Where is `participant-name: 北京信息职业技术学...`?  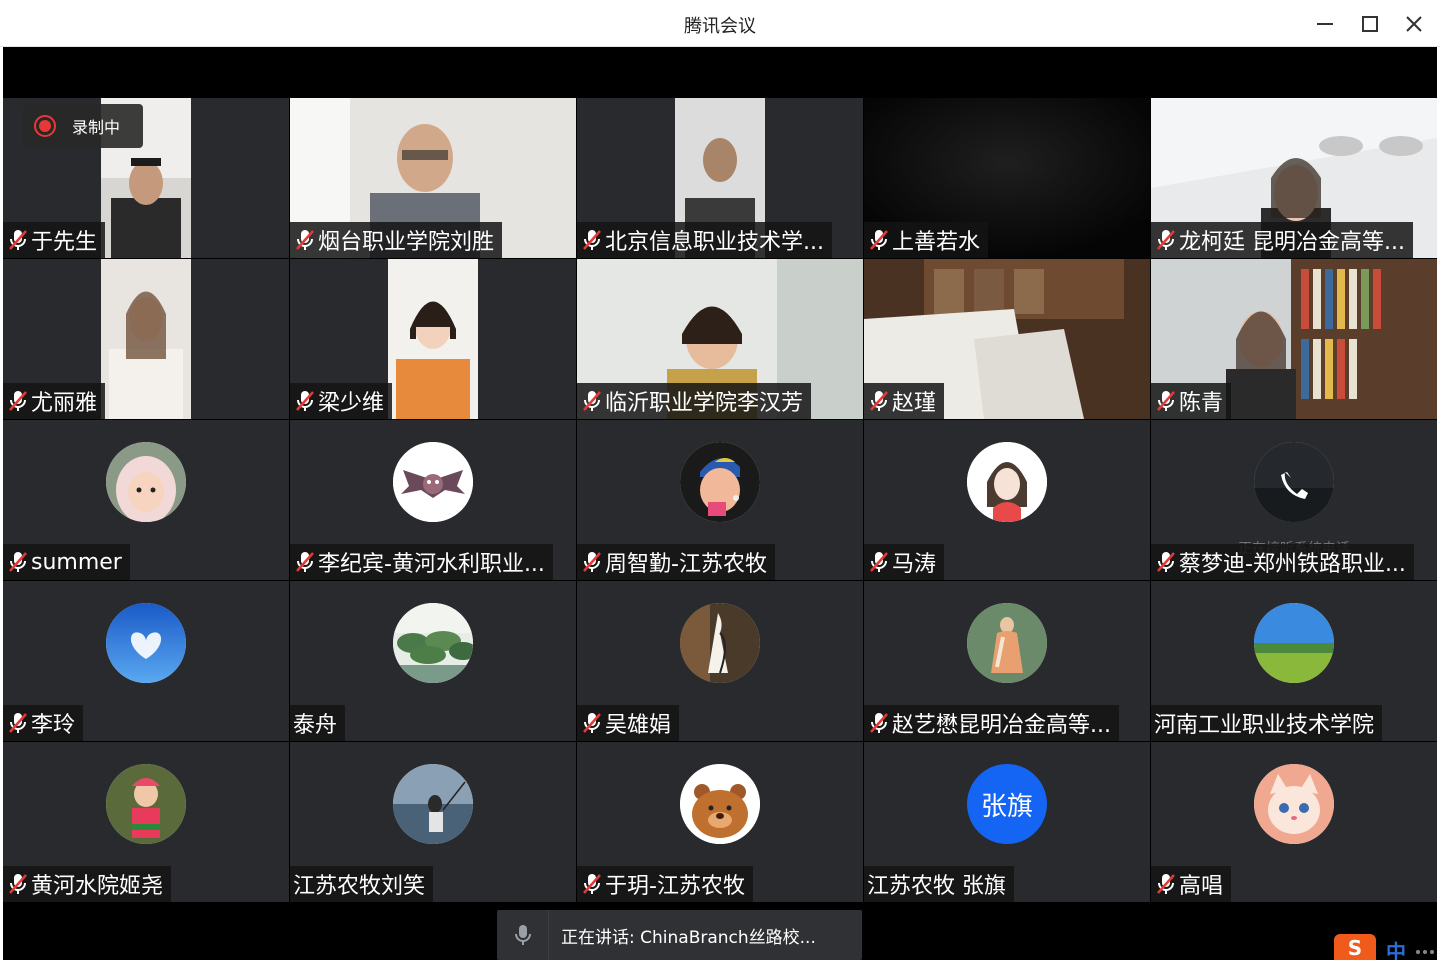
participant-name: 北京信息职业技术学... is located at coordinates (714, 242).